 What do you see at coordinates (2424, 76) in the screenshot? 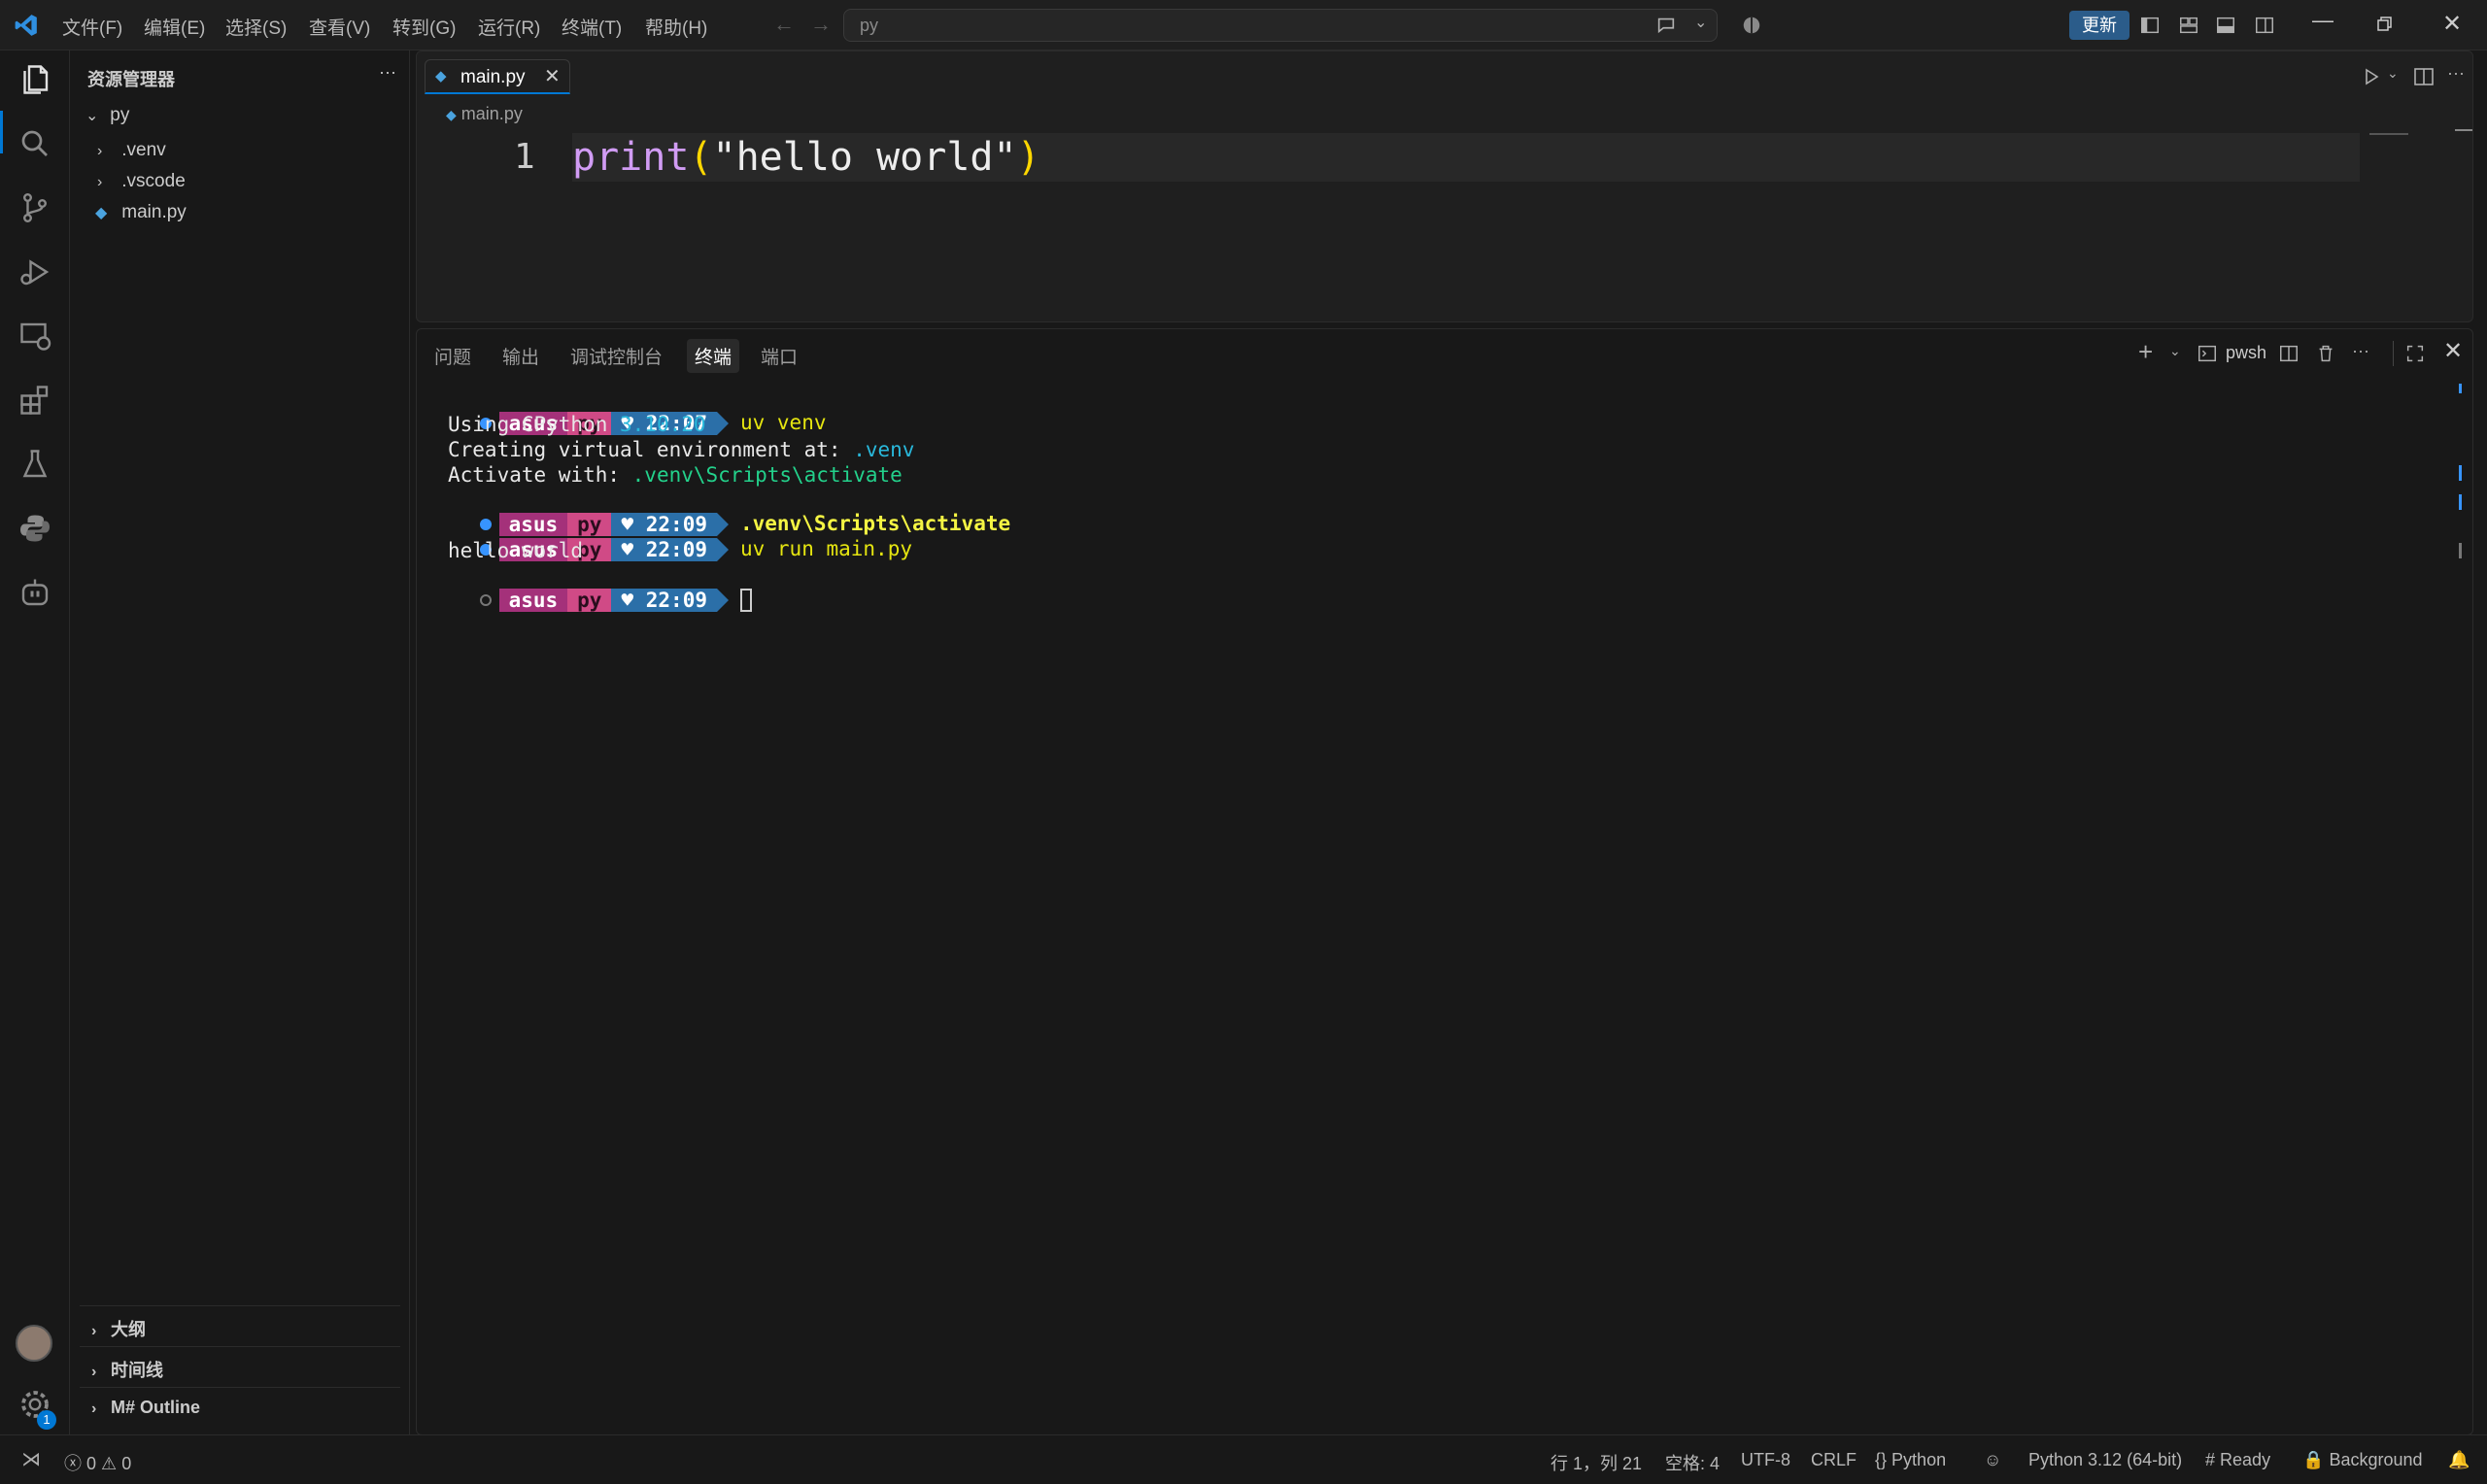
I see `split-editor-icon` at bounding box center [2424, 76].